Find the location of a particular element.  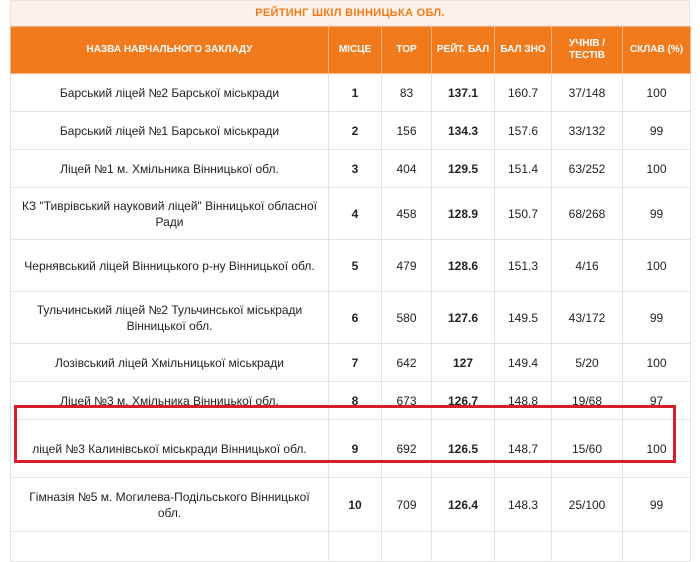

cell-zno-score: 151.4 is located at coordinates (523, 168).